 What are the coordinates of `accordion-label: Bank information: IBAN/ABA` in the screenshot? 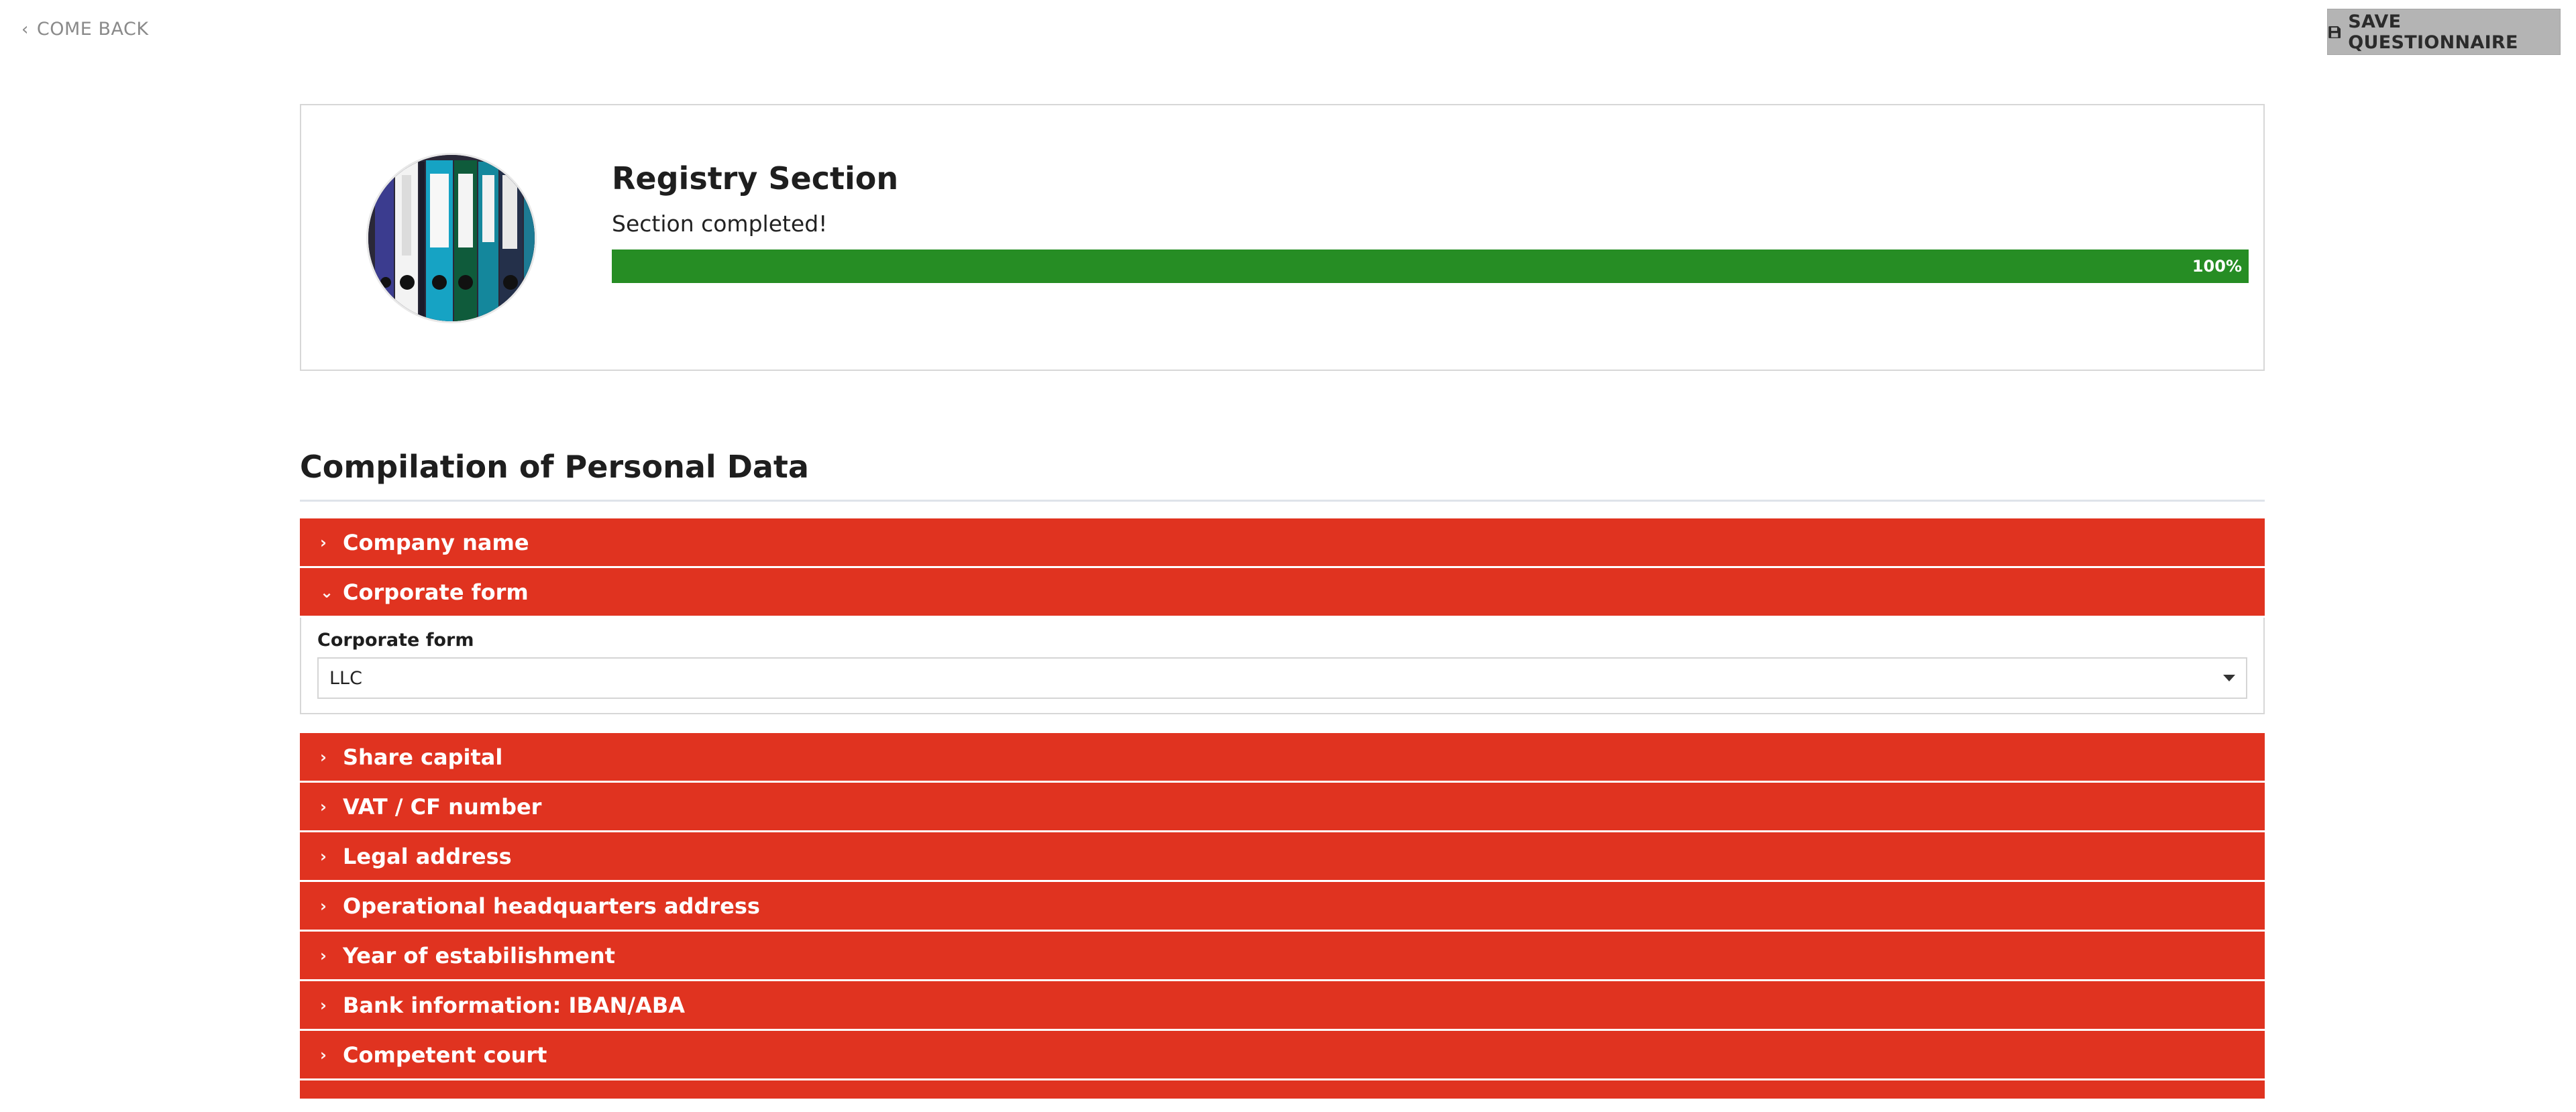 It's located at (514, 1005).